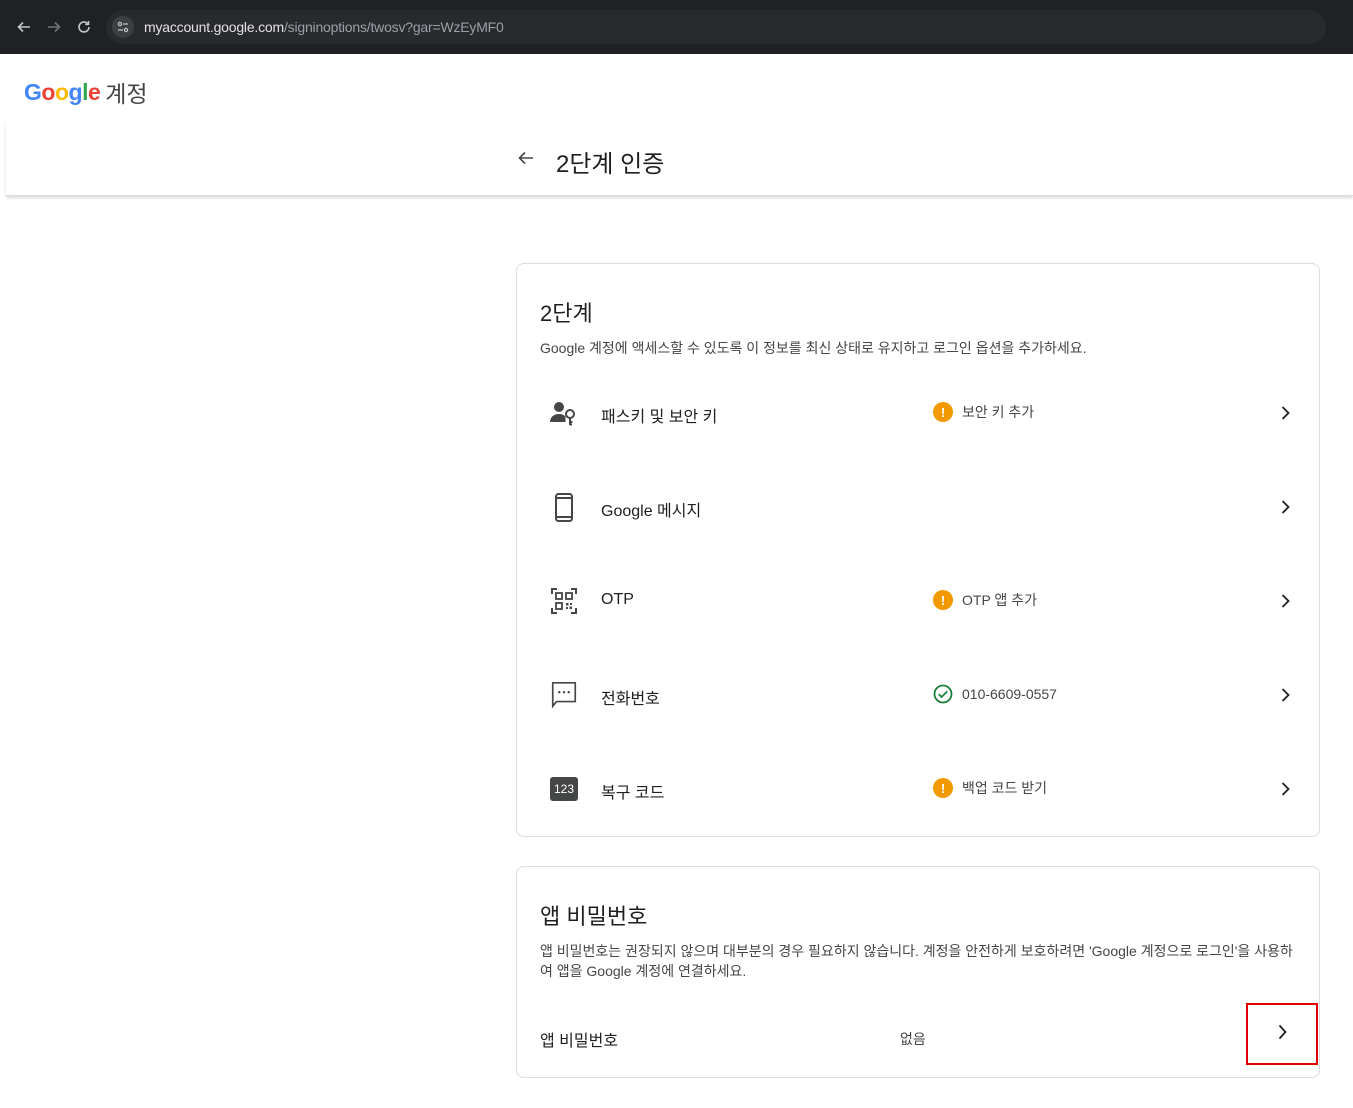  I want to click on google-account-header: Google 계정, so click(86, 92).